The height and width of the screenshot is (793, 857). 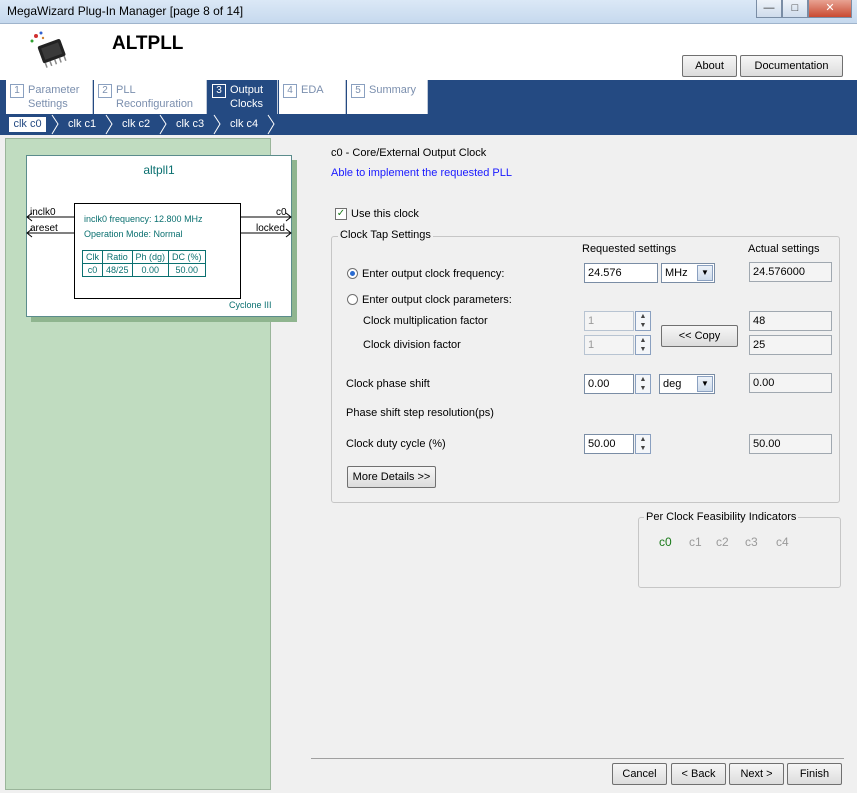 What do you see at coordinates (643, 444) in the screenshot?
I see `duty-cycle-spinner: ▲ ▼` at bounding box center [643, 444].